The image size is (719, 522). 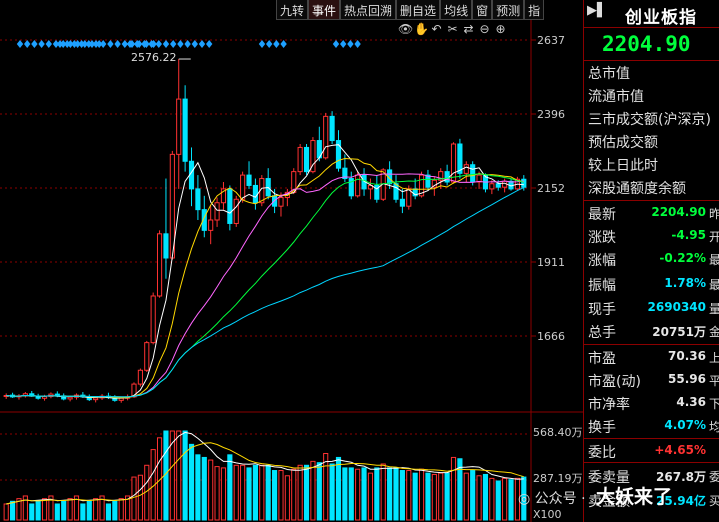 I want to click on quote-row-value: 2204.90, so click(x=678, y=212).